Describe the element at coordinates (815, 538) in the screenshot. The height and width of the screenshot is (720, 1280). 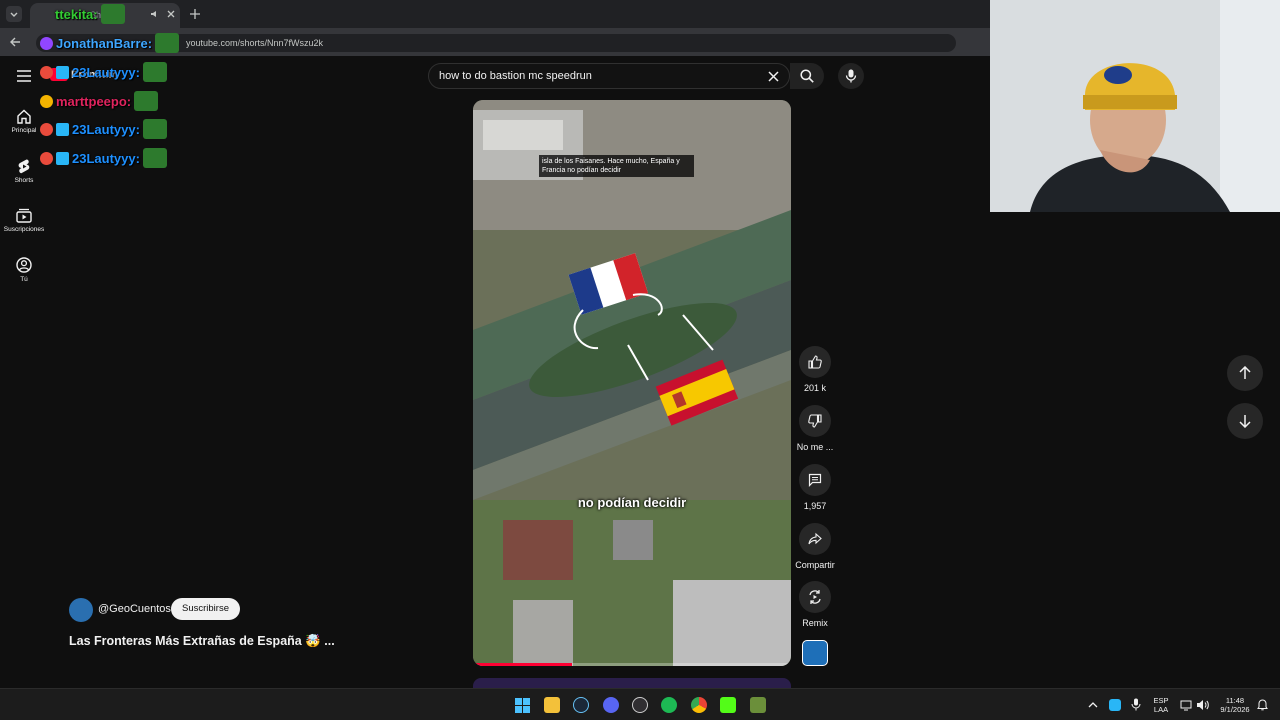
I see `share-icon` at that location.